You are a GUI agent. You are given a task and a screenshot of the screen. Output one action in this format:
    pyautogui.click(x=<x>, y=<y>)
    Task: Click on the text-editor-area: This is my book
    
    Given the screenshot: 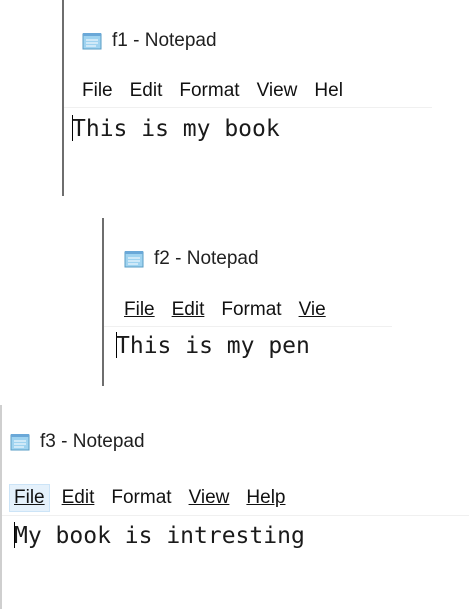 What is the action you would take?
    pyautogui.click(x=176, y=129)
    